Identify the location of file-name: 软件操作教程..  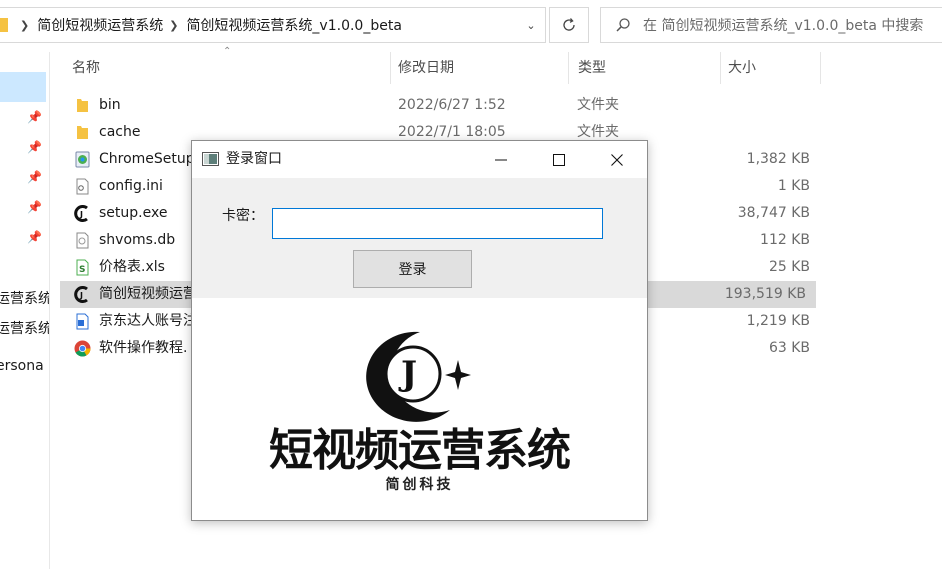
(143, 348).